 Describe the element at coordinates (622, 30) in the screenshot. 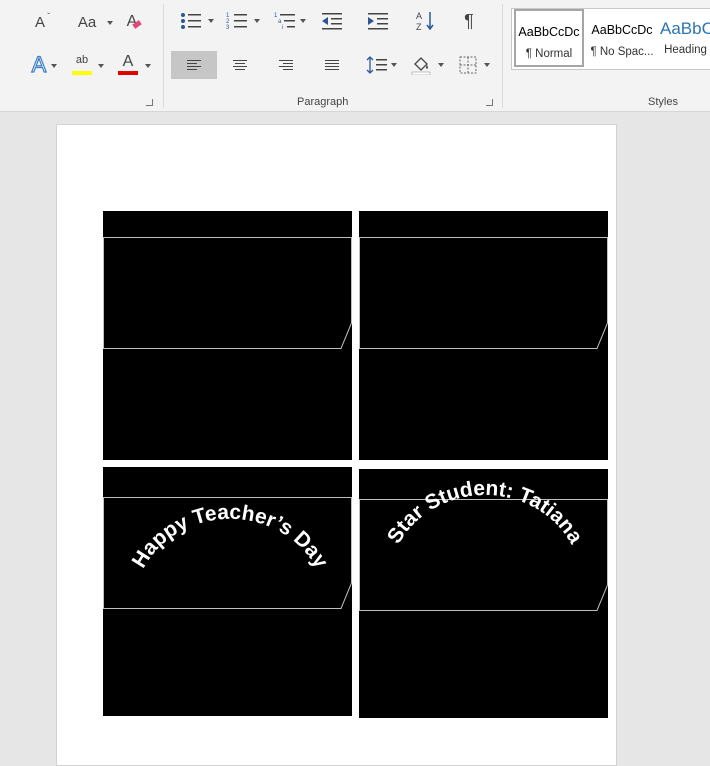

I see `style-no-spacing-sample: AaBbCcDc` at that location.